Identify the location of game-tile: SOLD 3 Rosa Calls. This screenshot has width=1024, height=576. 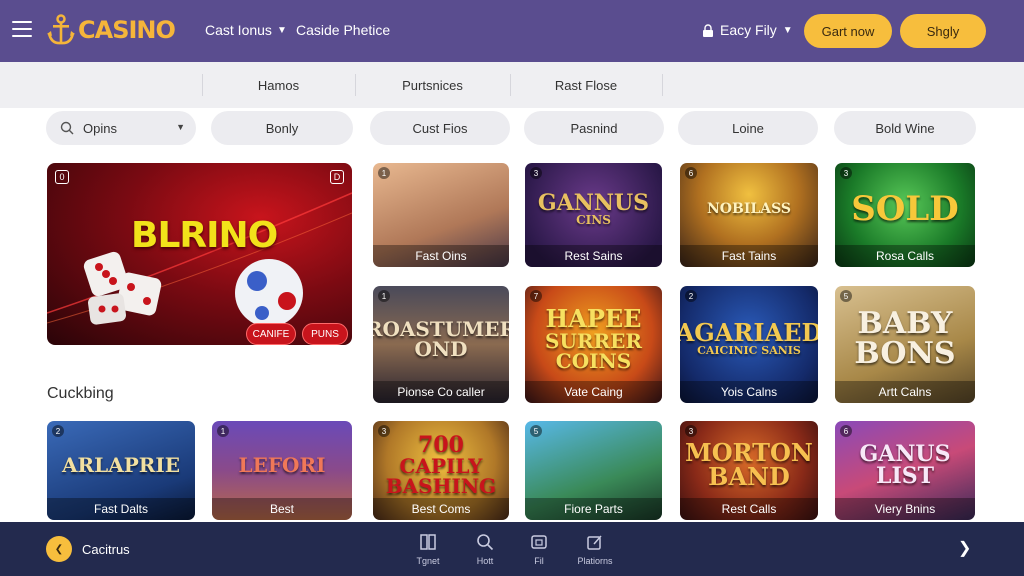
(905, 215).